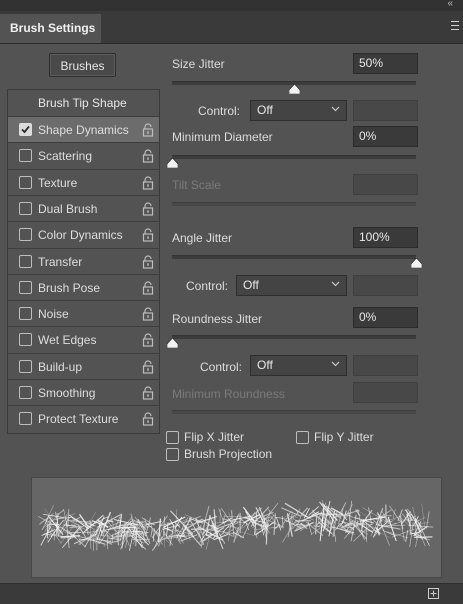 The image size is (463, 604). What do you see at coordinates (172, 454) in the screenshot?
I see `brush-projection-checkbox` at bounding box center [172, 454].